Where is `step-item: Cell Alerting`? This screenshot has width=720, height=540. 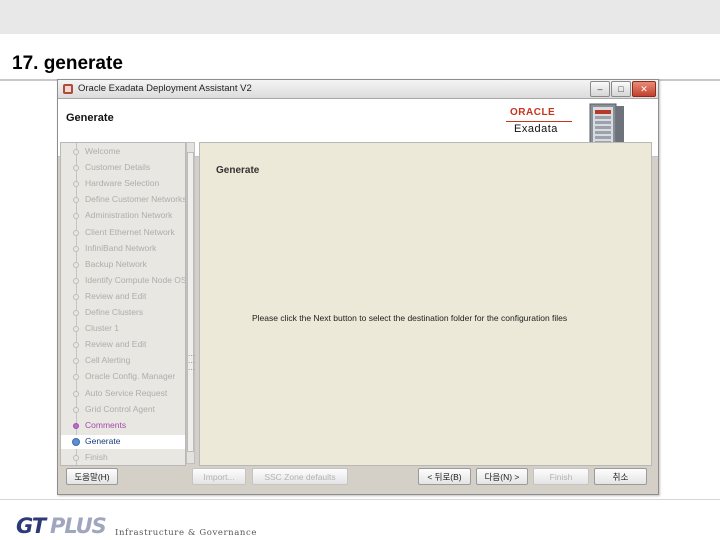 step-item: Cell Alerting is located at coordinates (123, 361).